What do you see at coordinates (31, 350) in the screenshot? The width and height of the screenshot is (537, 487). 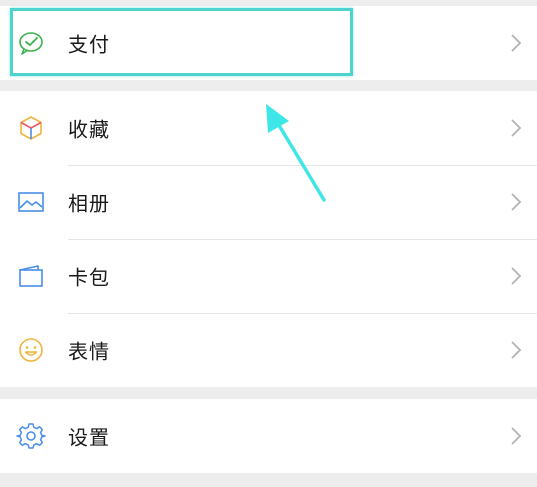 I see `smiley-icon` at bounding box center [31, 350].